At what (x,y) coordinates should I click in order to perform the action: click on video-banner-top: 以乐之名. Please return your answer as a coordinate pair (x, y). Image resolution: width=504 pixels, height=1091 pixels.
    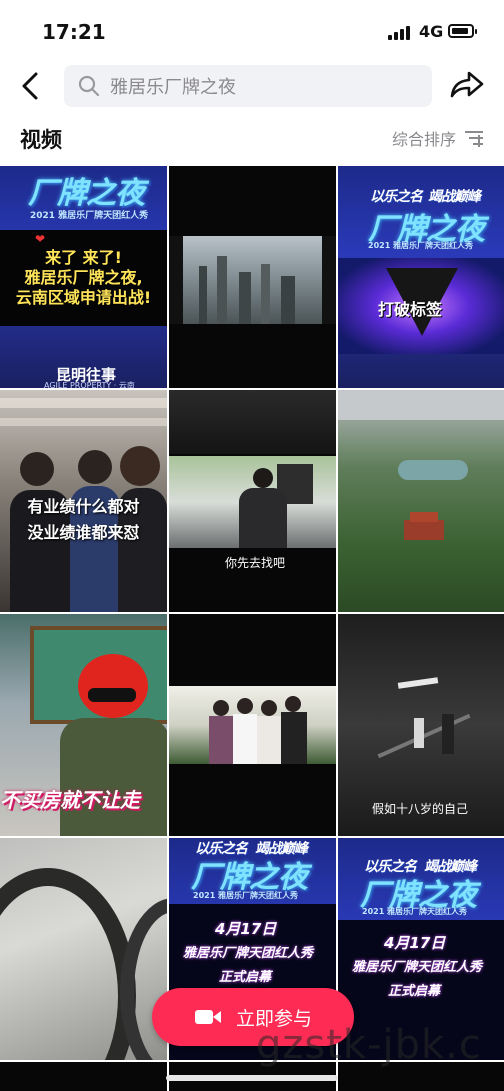
    Looking at the image, I should click on (396, 197).